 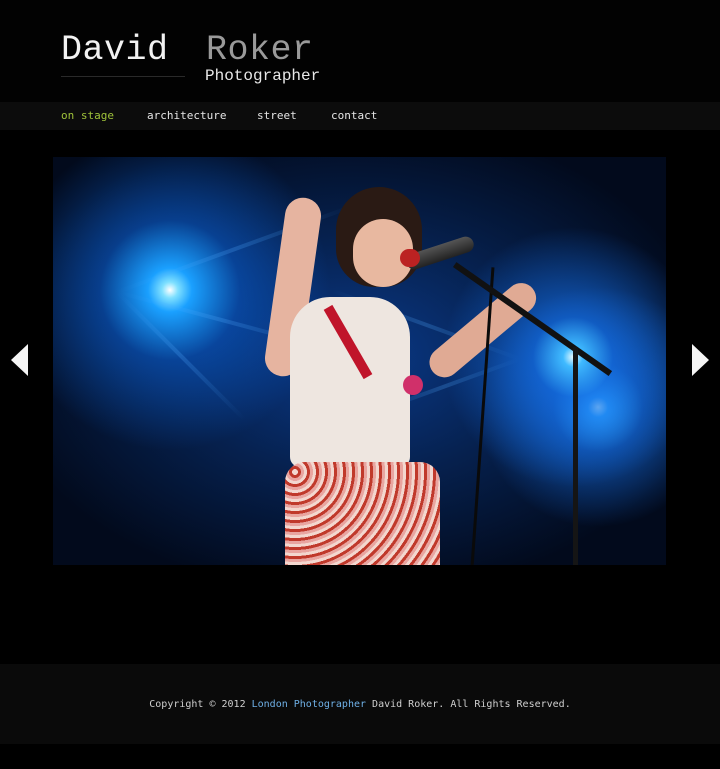 I want to click on main-nav: on stage architecture street contact, so click(x=360, y=116).